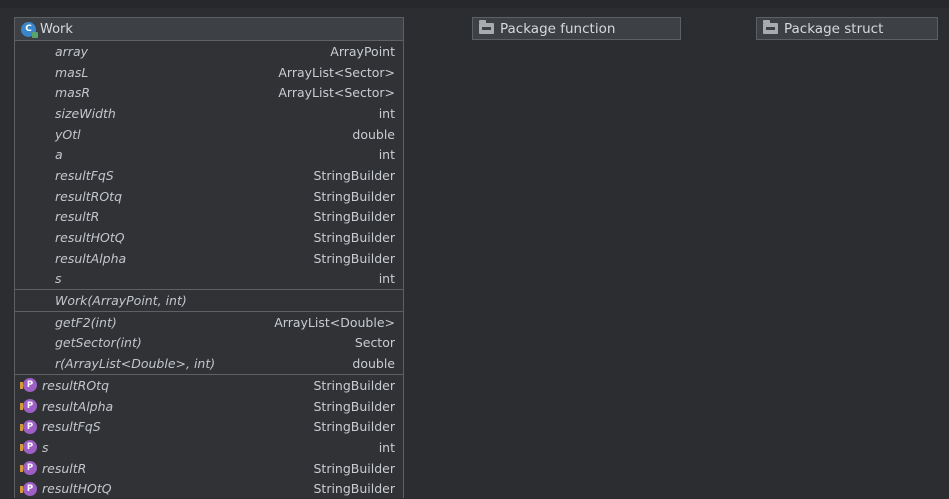  Describe the element at coordinates (209, 92) in the screenshot. I see `field-row: masR ArrayList<Sector>` at that location.